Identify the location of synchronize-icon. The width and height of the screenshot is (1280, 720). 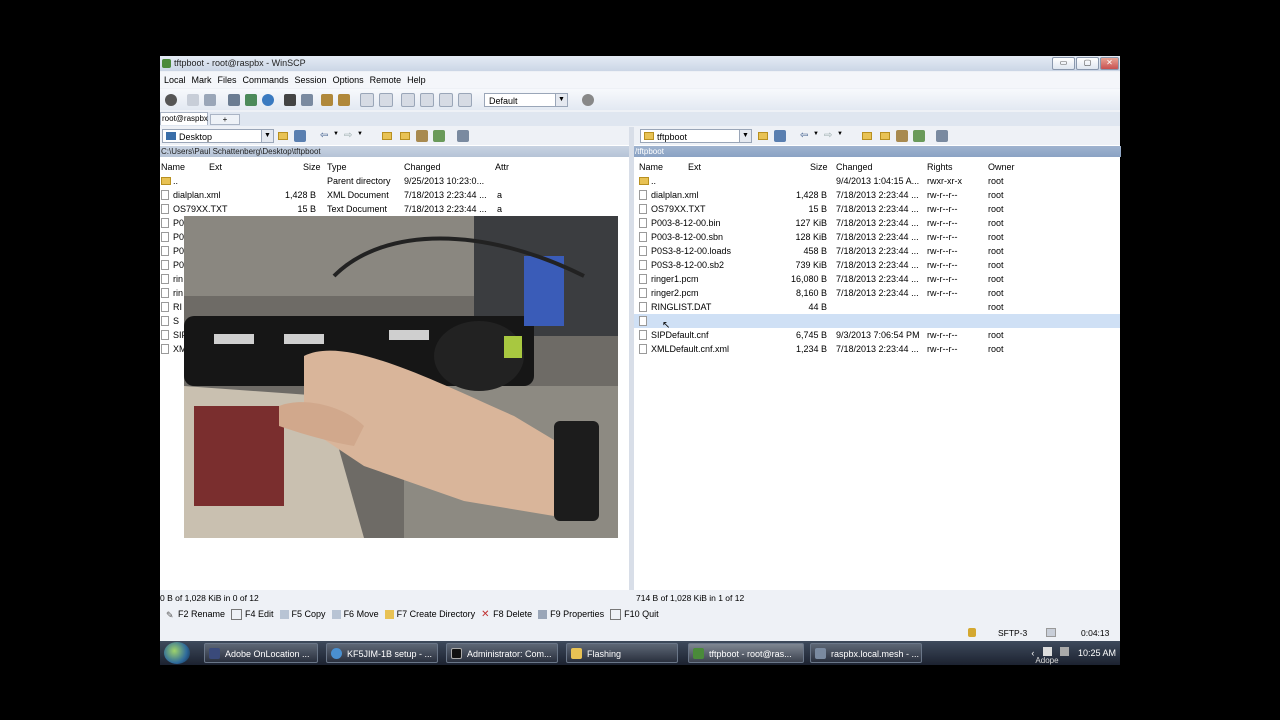
(234, 99).